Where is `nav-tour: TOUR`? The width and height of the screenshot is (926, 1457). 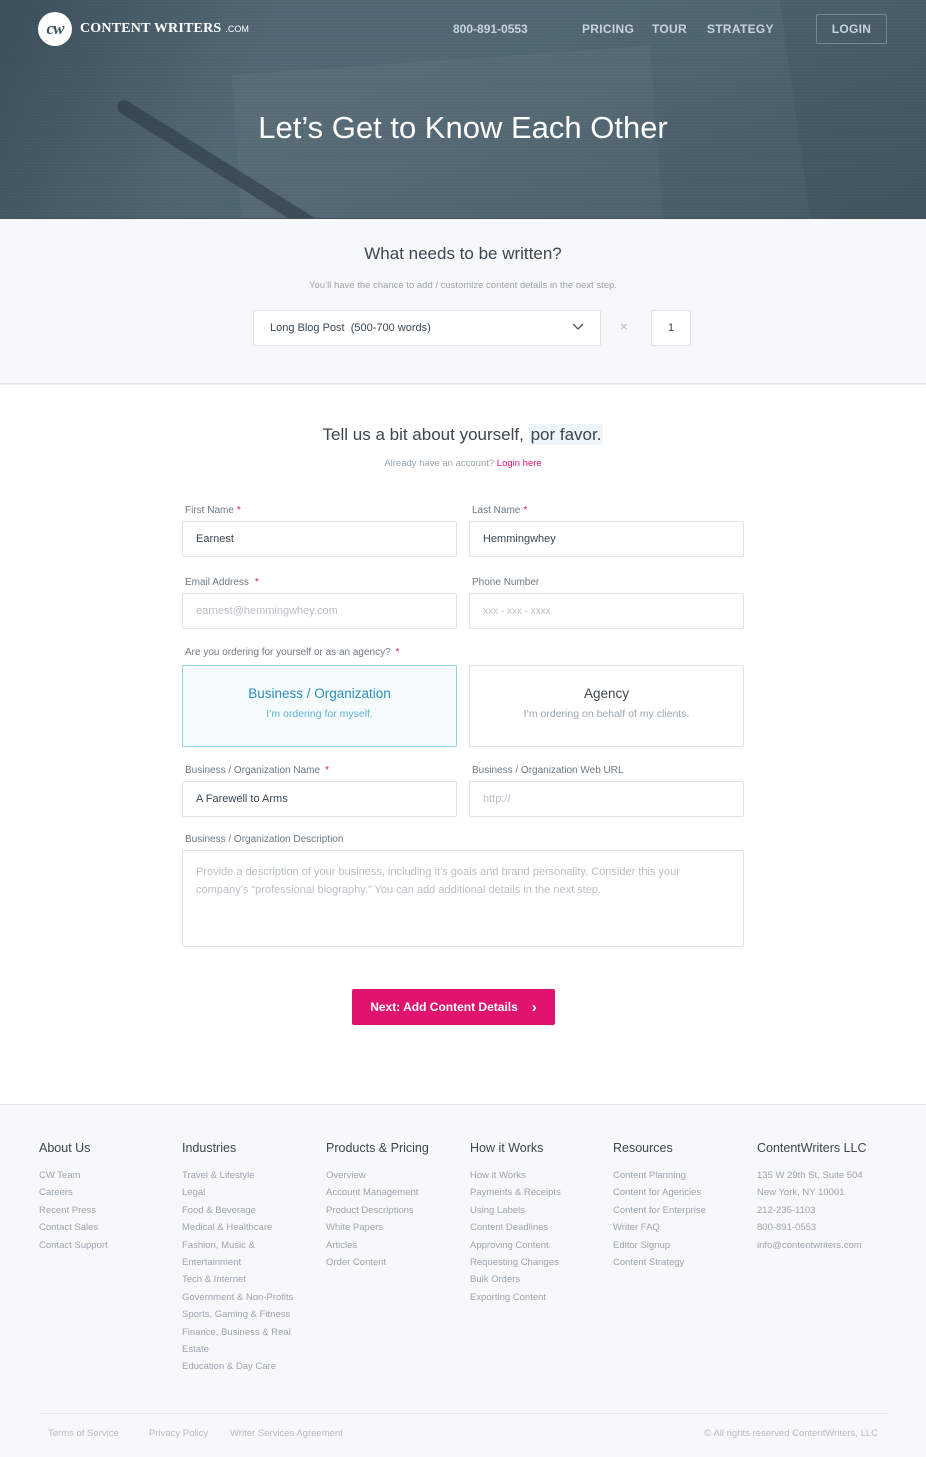 nav-tour: TOUR is located at coordinates (669, 29).